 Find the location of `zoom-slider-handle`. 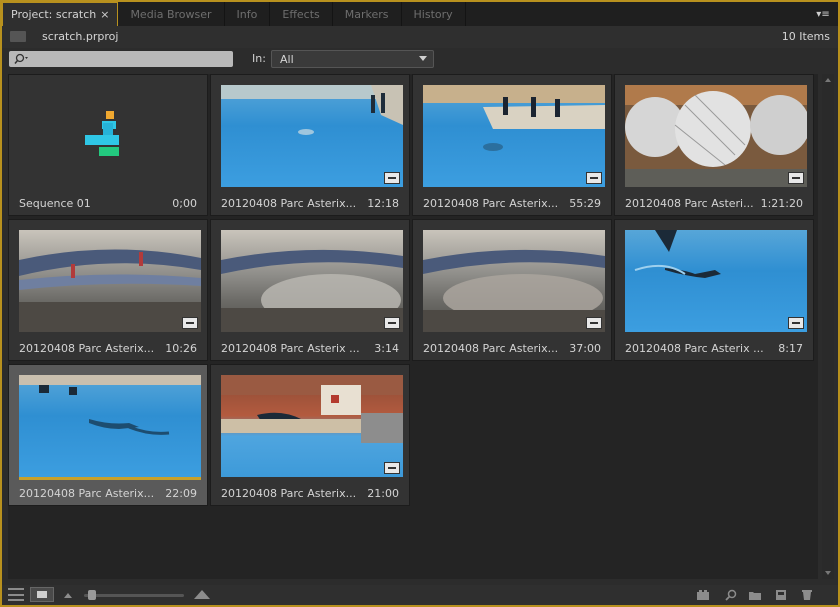

zoom-slider-handle is located at coordinates (92, 595).